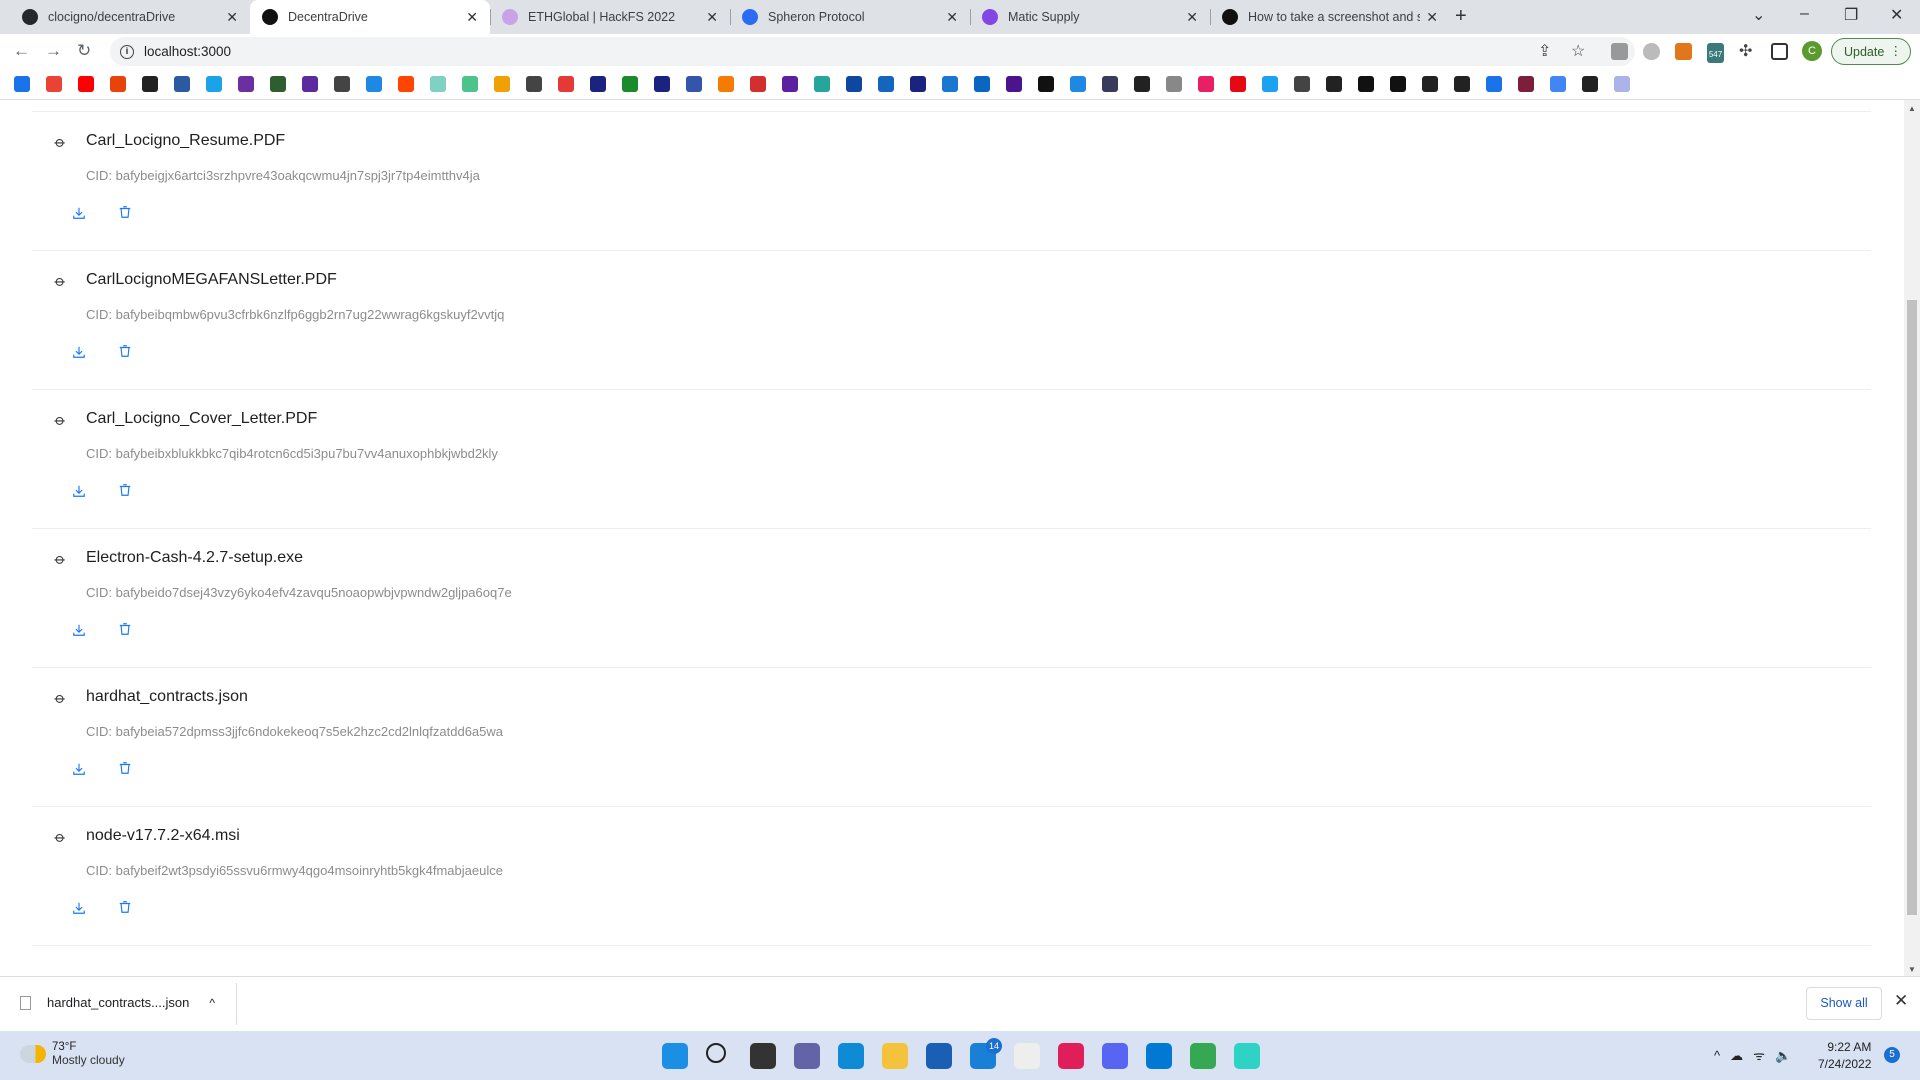 The width and height of the screenshot is (1920, 1080). What do you see at coordinates (610, 17) in the screenshot?
I see `tab-2: ETHGlobal | HackFS 2022 ✕` at bounding box center [610, 17].